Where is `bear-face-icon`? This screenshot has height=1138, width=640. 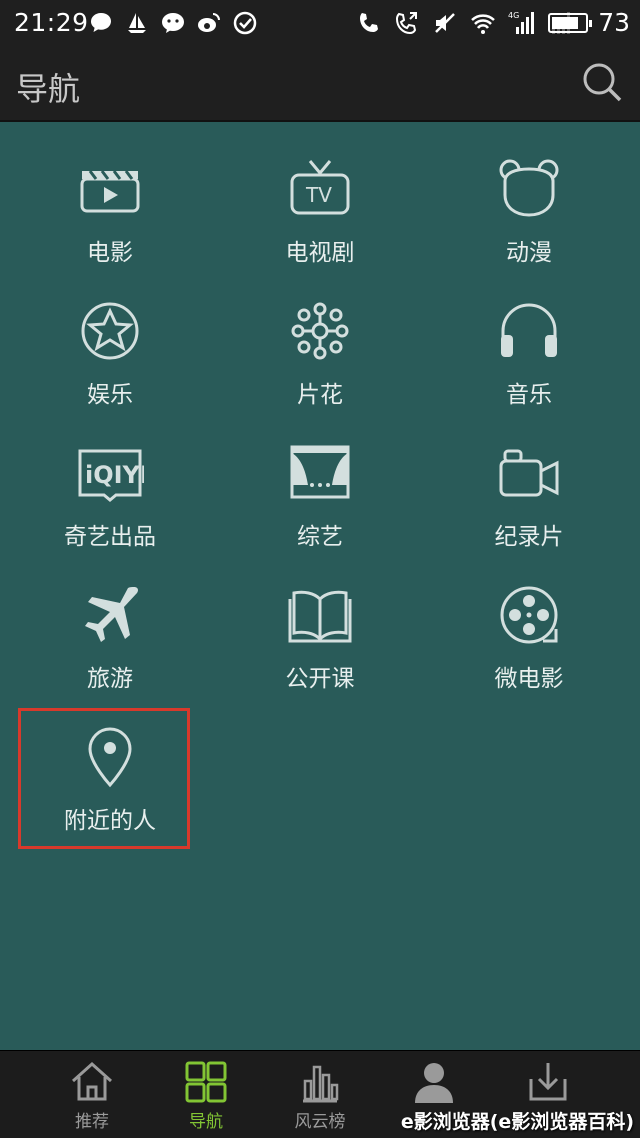 bear-face-icon is located at coordinates (529, 189).